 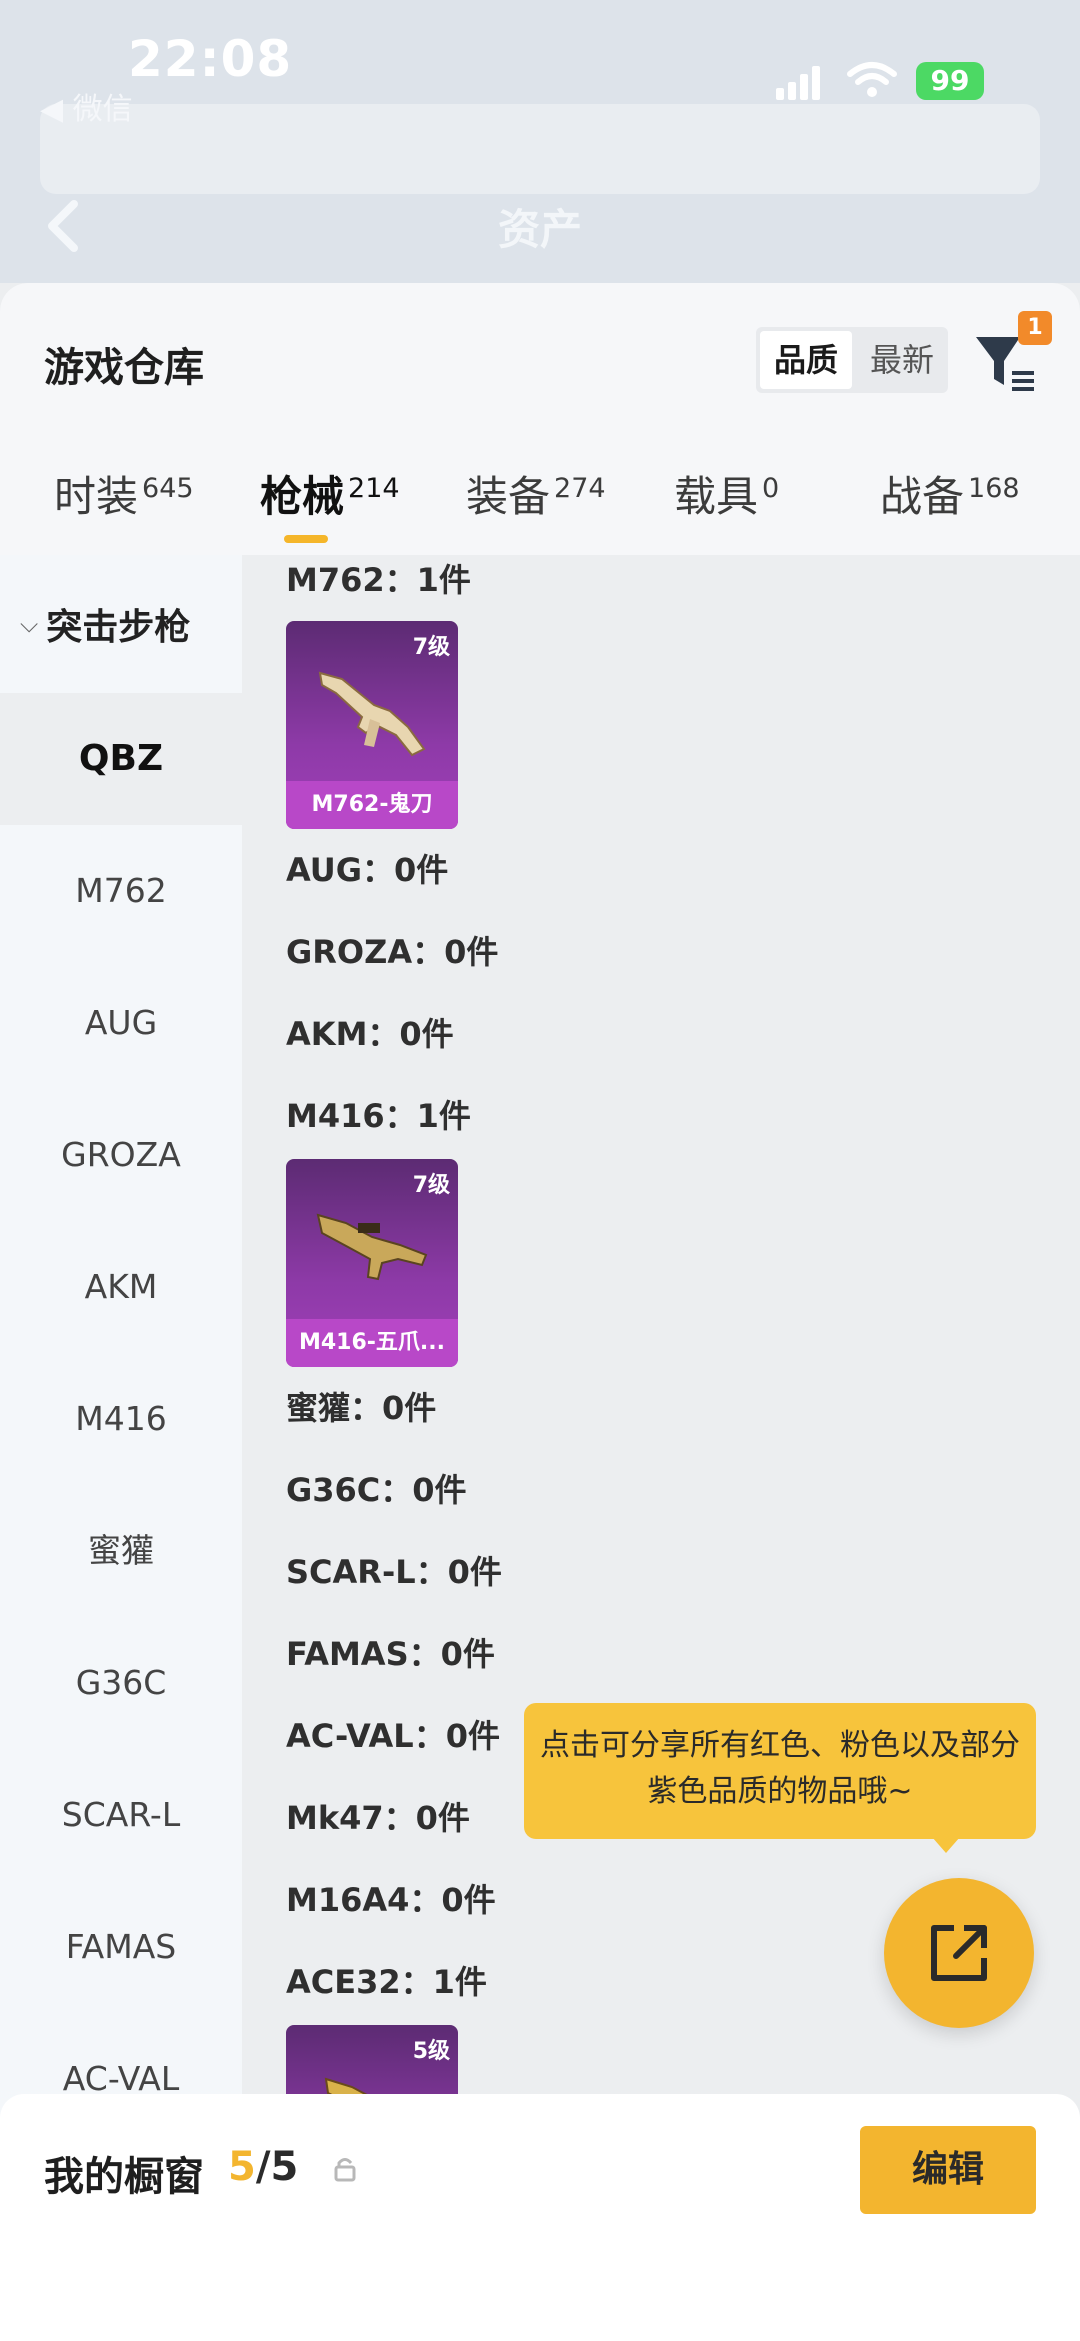 What do you see at coordinates (922, 496) in the screenshot?
I see `tab-label: 战备` at bounding box center [922, 496].